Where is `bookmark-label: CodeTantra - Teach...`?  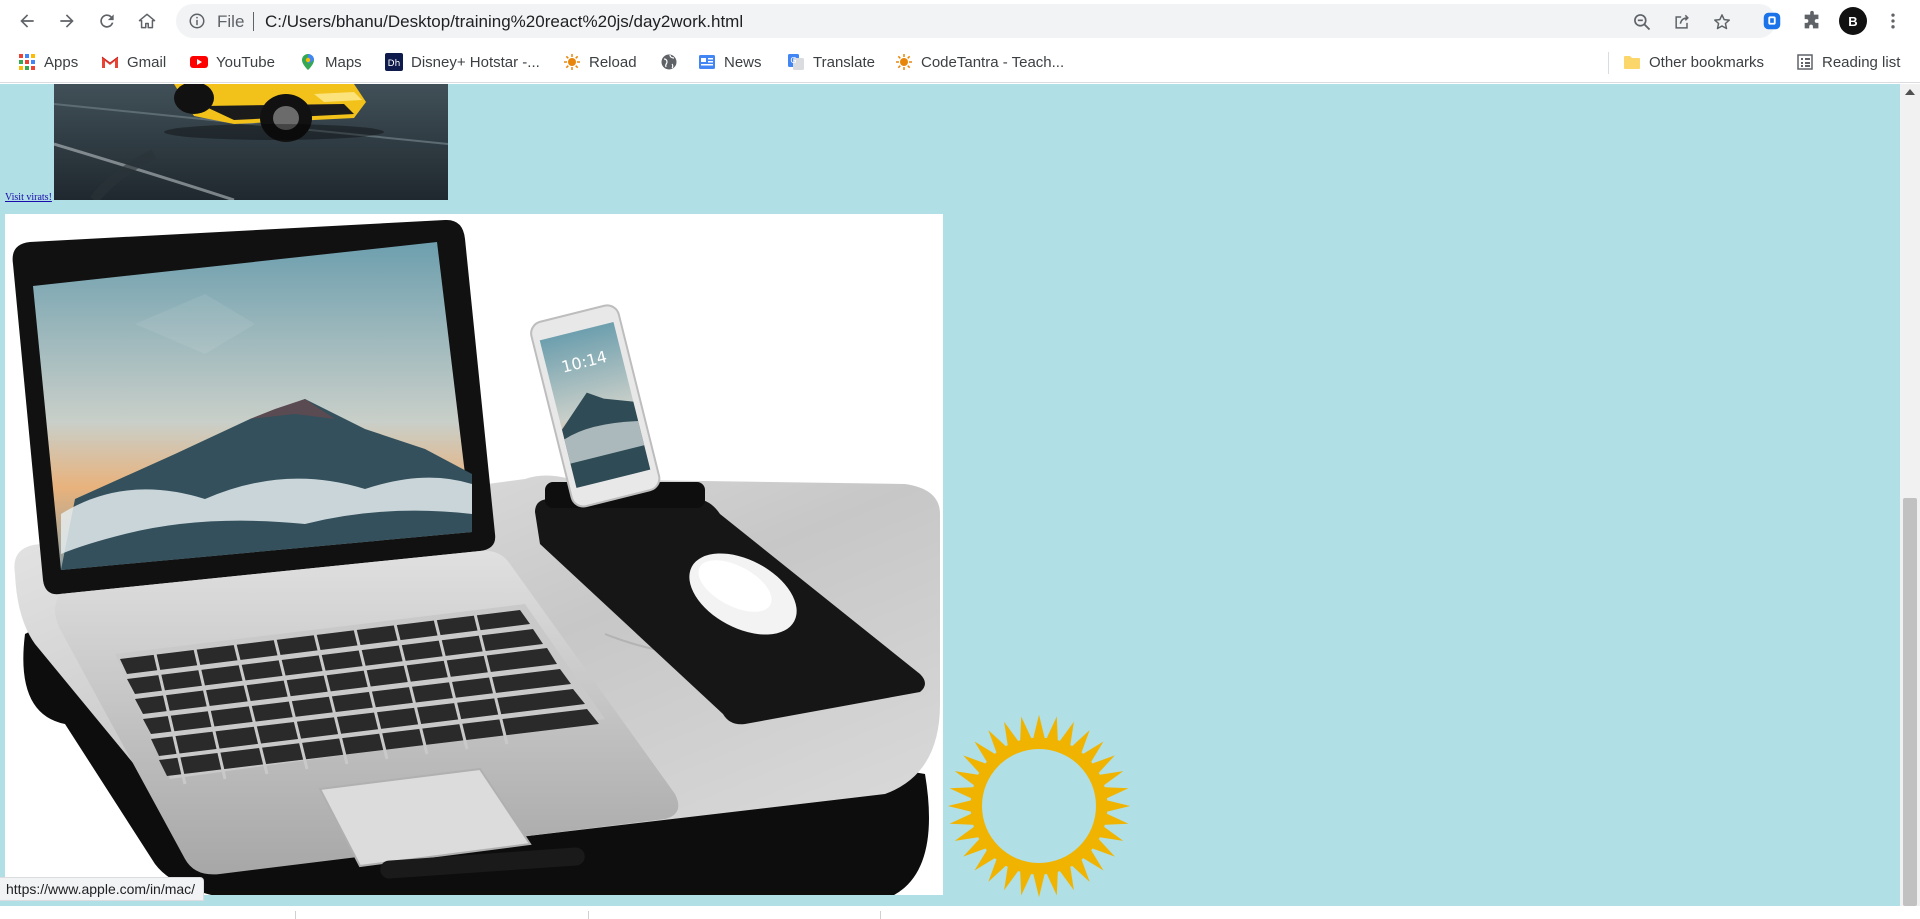
bookmark-label: CodeTantra - Teach... is located at coordinates (993, 62).